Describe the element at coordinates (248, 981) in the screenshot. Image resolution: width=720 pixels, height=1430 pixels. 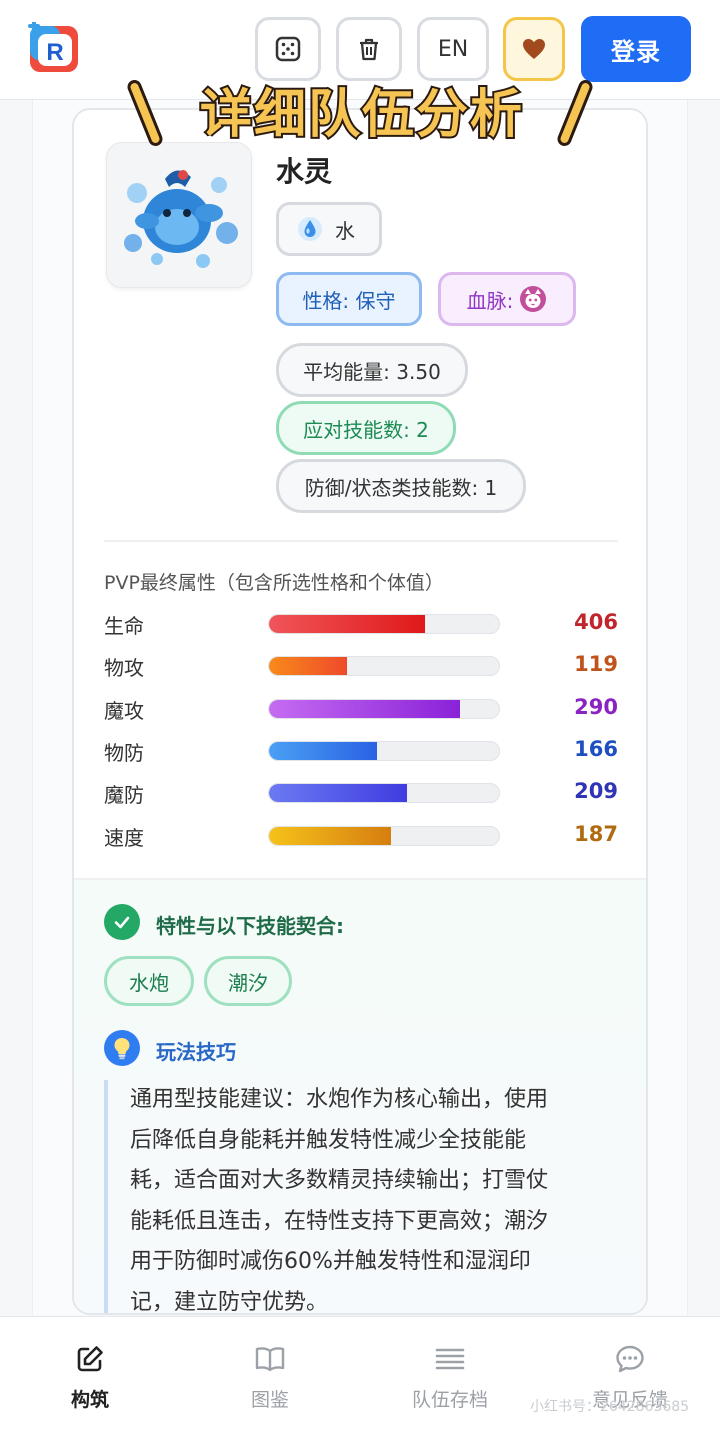
I see `skill-chip: 潮汐` at that location.